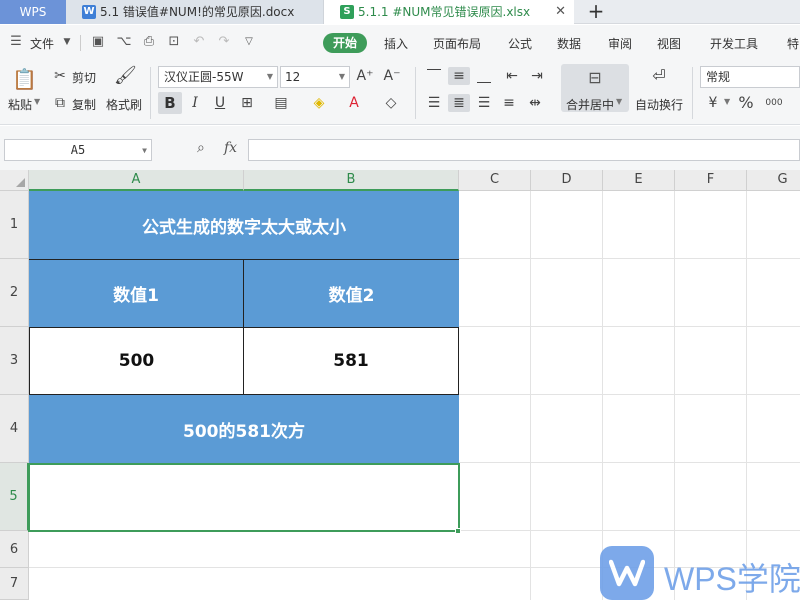  Describe the element at coordinates (537, 76) in the screenshot. I see `increase-indent-icon: ⇥` at that location.